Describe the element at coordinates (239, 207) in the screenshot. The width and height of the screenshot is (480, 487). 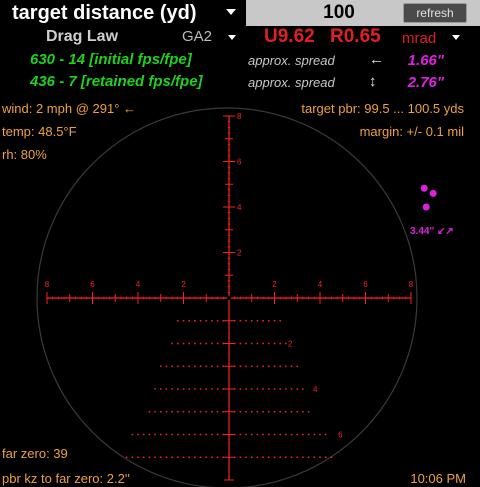
I see `vertical-tick-label: 4` at that location.